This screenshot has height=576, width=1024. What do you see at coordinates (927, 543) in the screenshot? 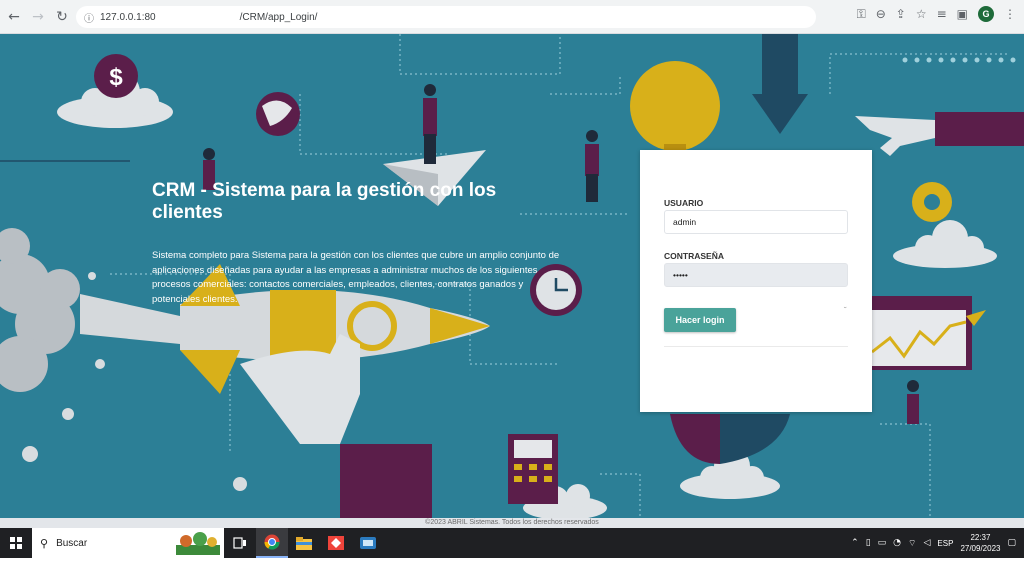
I see `volume-icon: ◁` at bounding box center [927, 543].